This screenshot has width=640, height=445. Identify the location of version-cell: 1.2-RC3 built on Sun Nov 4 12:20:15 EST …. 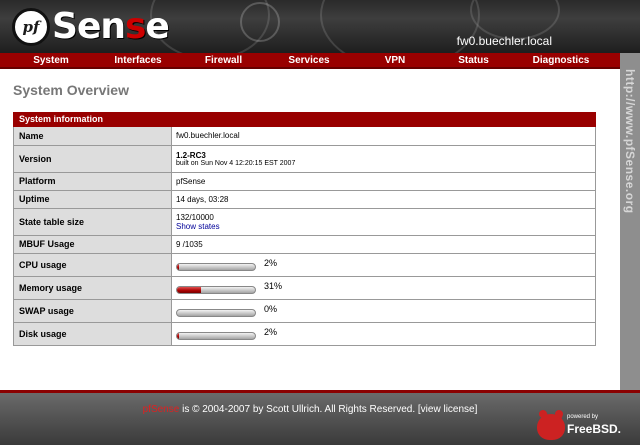
(383, 159).